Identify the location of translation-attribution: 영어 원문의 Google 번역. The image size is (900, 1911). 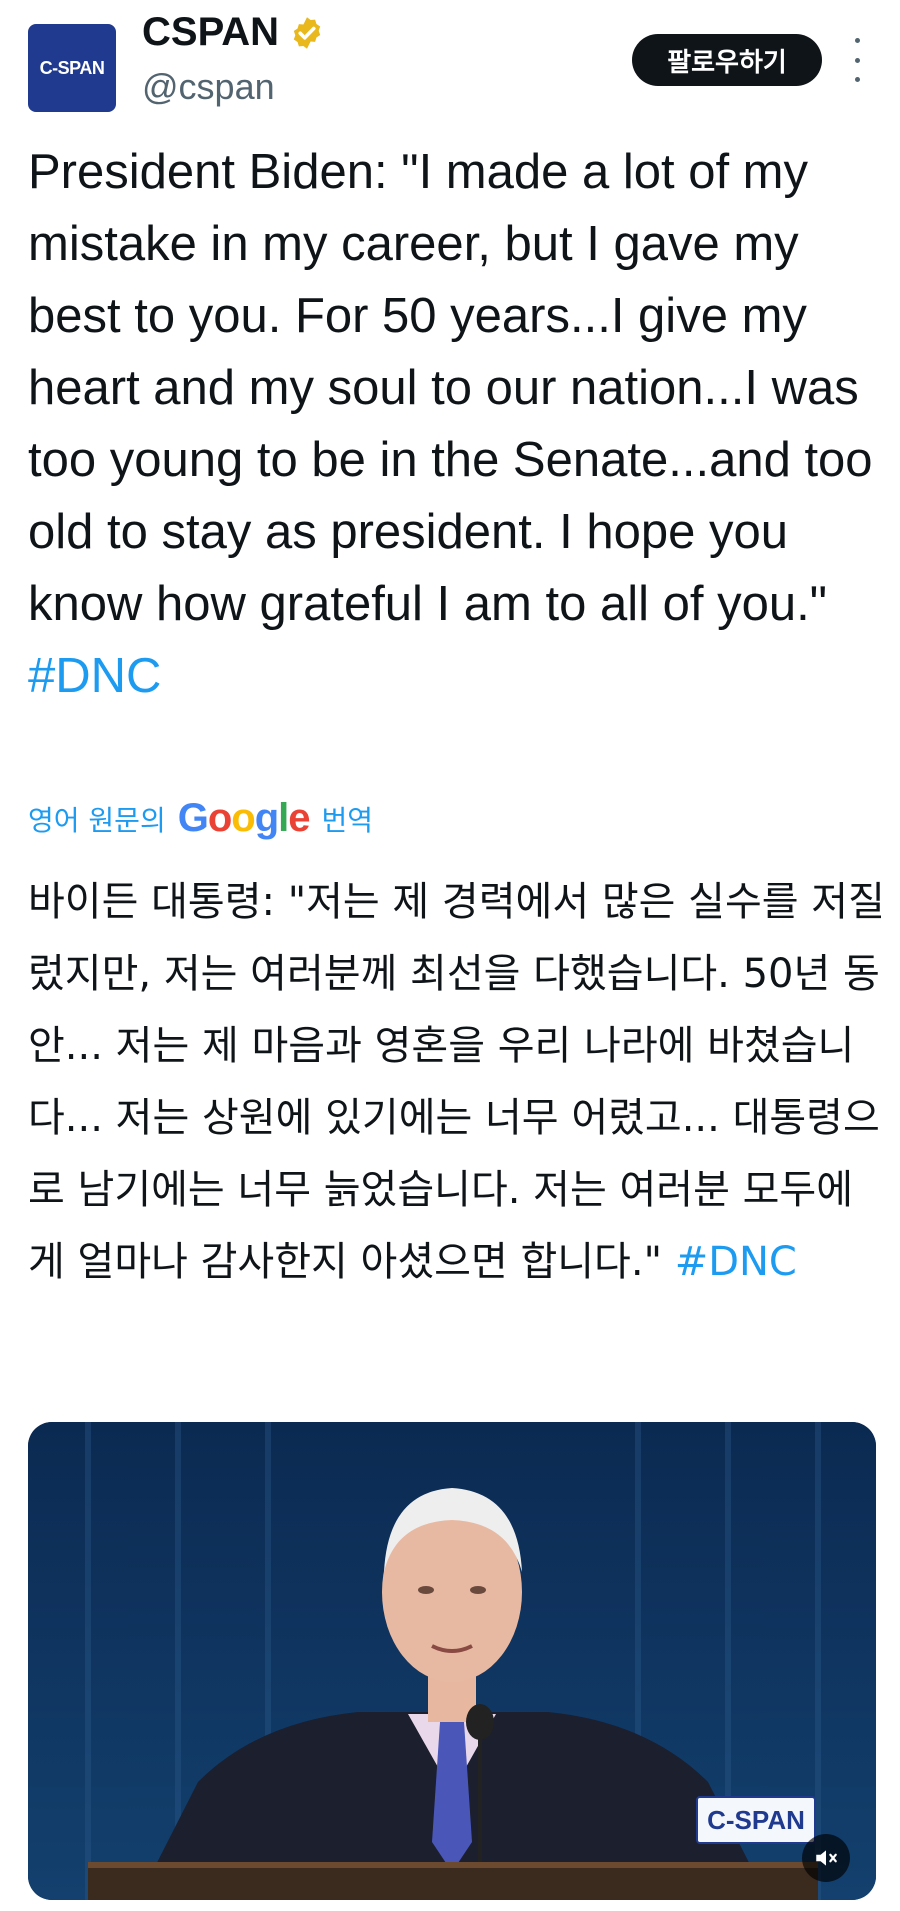
(200, 818).